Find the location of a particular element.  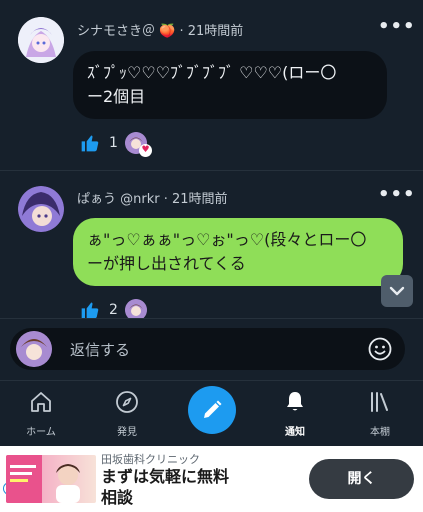

comment-author: ぱぁう @nrkr is located at coordinates (118, 199).